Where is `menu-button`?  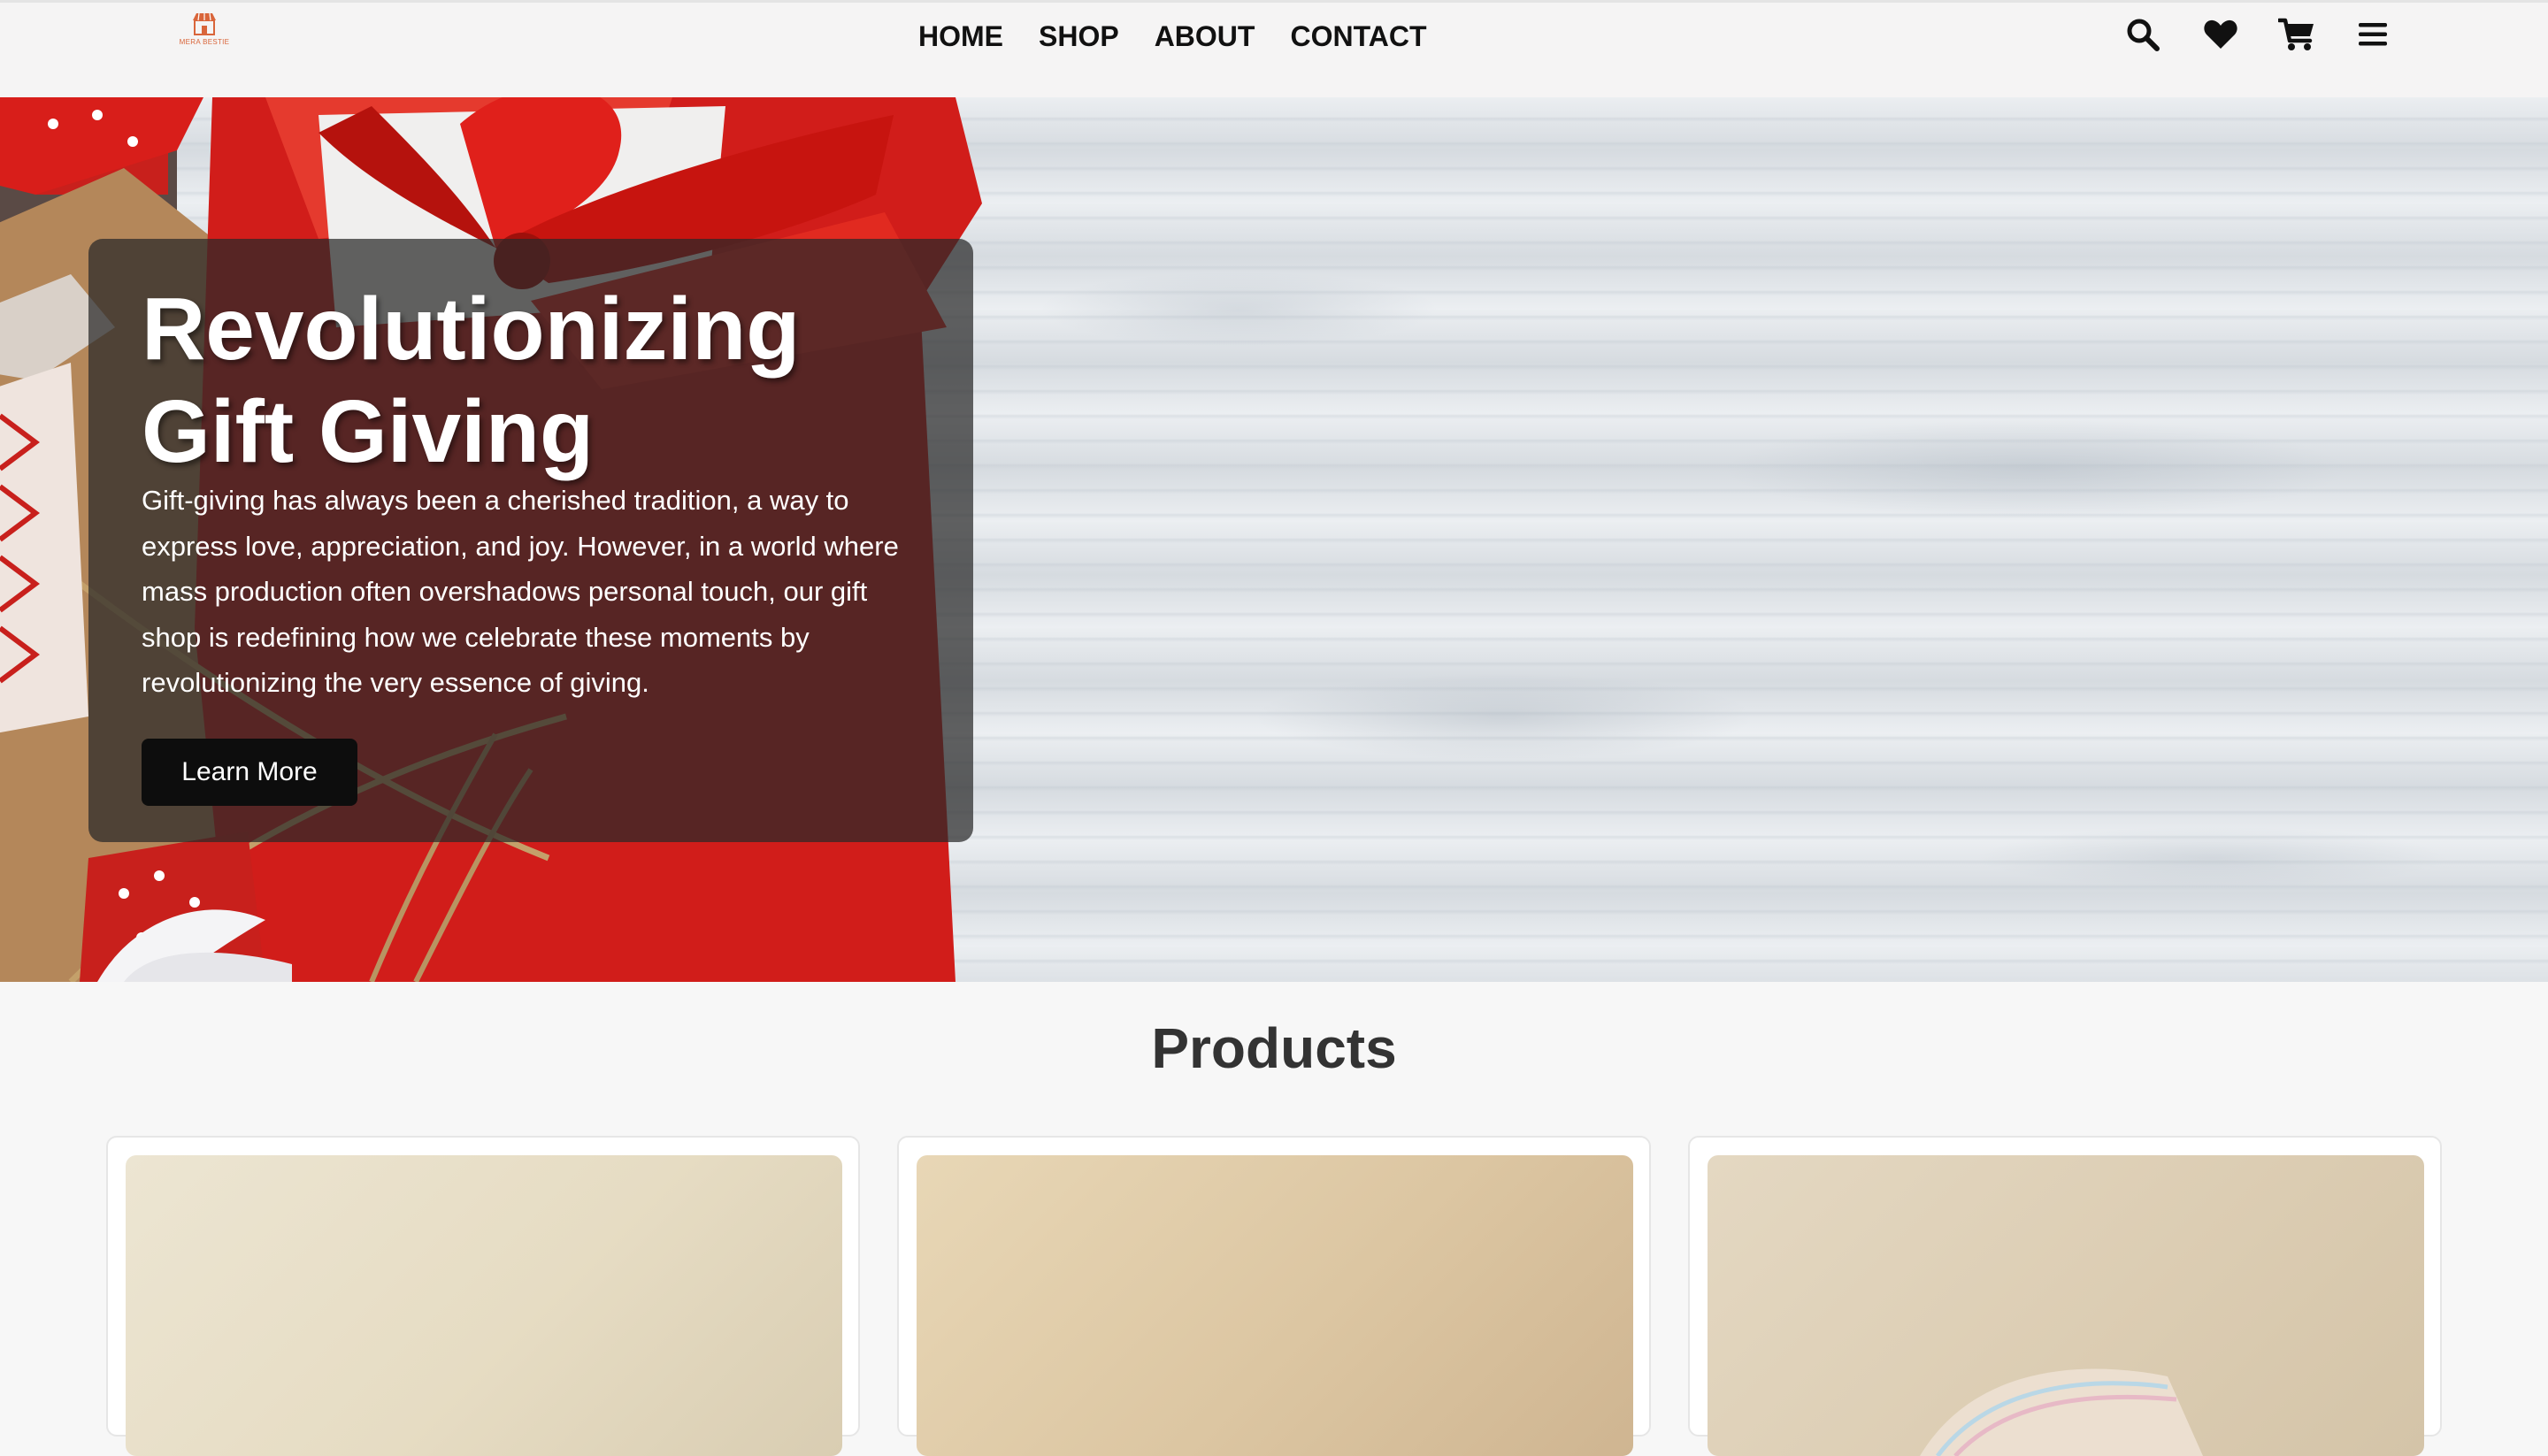
menu-button is located at coordinates (2372, 34).